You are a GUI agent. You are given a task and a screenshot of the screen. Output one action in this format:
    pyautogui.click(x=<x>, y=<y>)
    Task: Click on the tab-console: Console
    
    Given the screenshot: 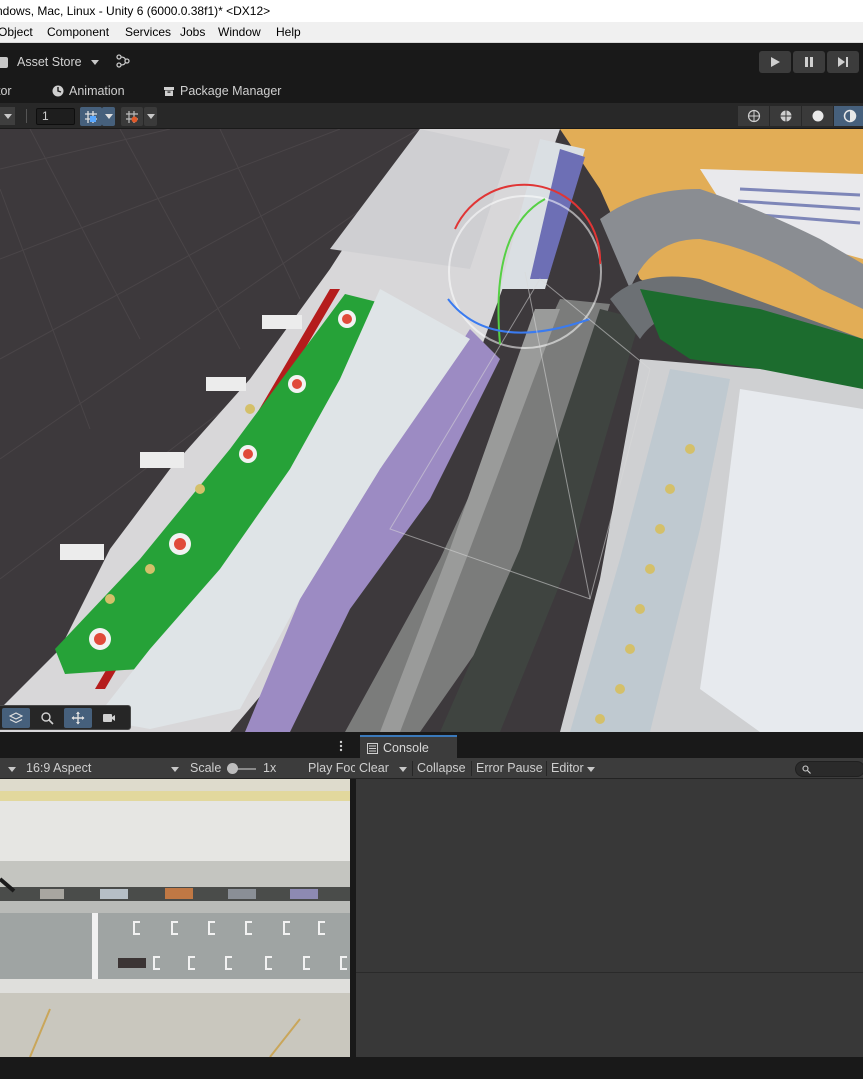 What is the action you would take?
    pyautogui.click(x=408, y=747)
    